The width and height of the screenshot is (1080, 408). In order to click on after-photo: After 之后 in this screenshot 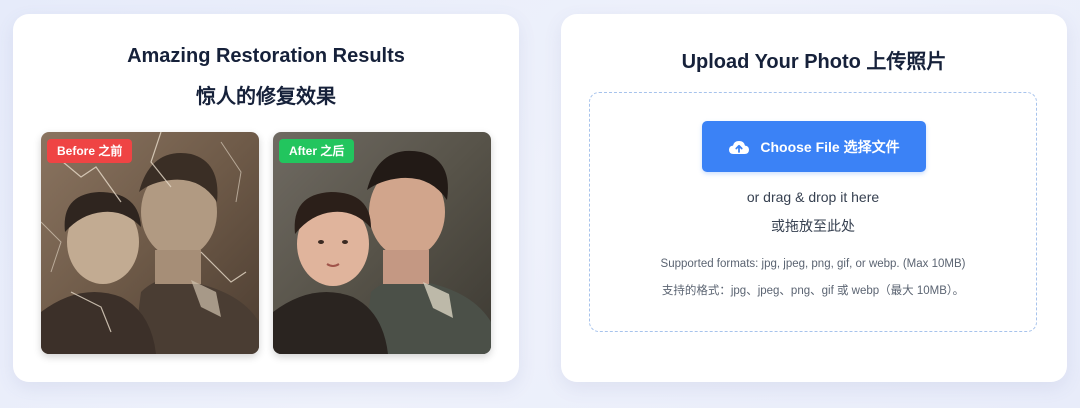, I will do `click(382, 243)`.